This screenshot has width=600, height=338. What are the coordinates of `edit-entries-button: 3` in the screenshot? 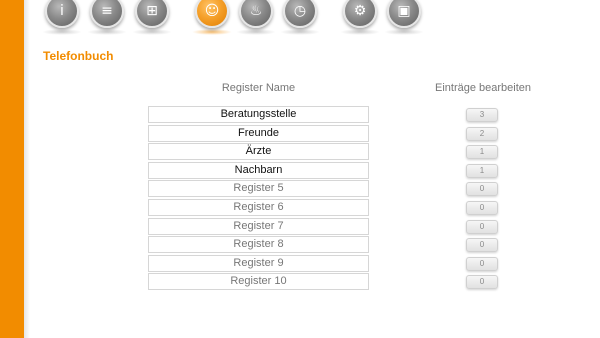 It's located at (482, 115).